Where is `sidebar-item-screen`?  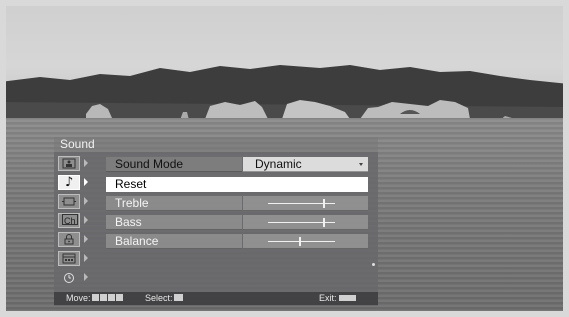 sidebar-item-screen is located at coordinates (75, 201).